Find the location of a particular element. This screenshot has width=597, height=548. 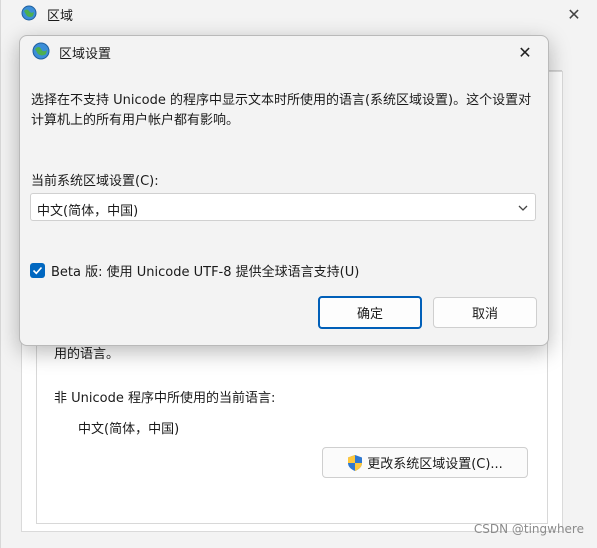

dialog-close-button: ✕ is located at coordinates (525, 52).